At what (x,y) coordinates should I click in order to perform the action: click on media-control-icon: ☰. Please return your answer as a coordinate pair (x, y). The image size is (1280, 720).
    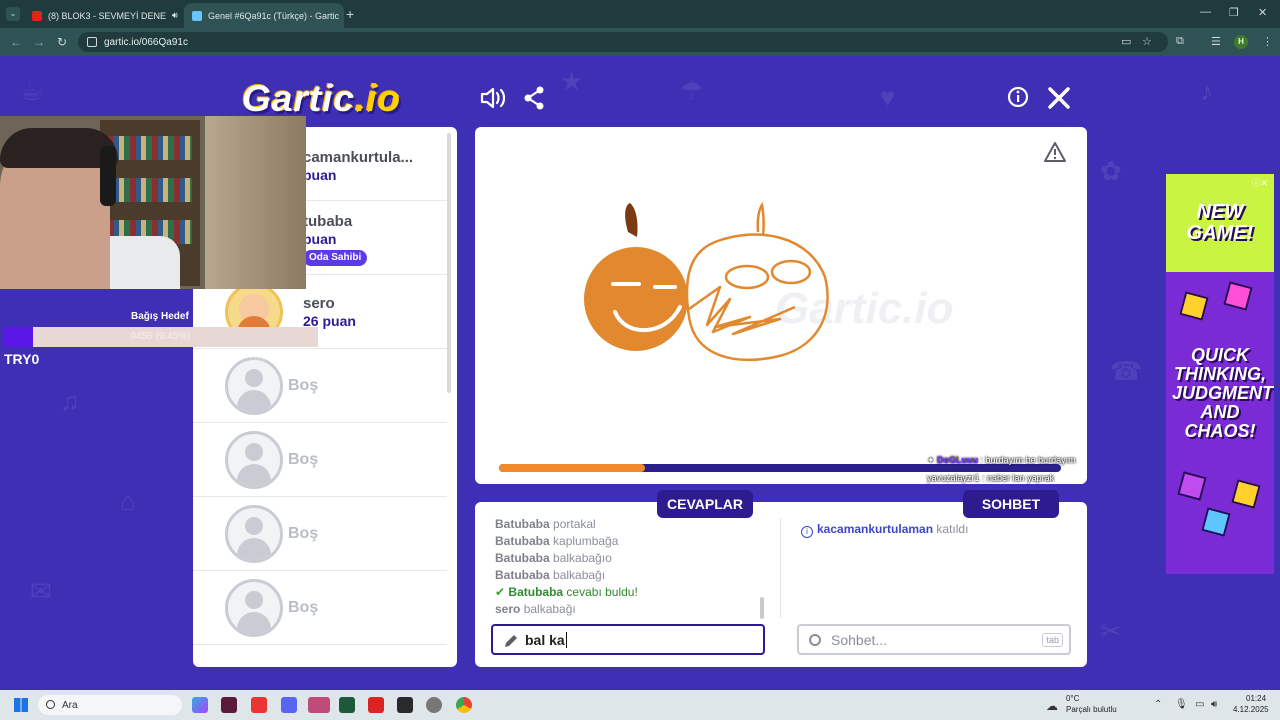
    Looking at the image, I should click on (1216, 41).